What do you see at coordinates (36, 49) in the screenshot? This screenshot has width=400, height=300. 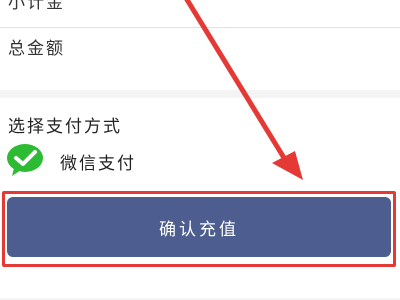 I see `total-amount-label: 总金额` at bounding box center [36, 49].